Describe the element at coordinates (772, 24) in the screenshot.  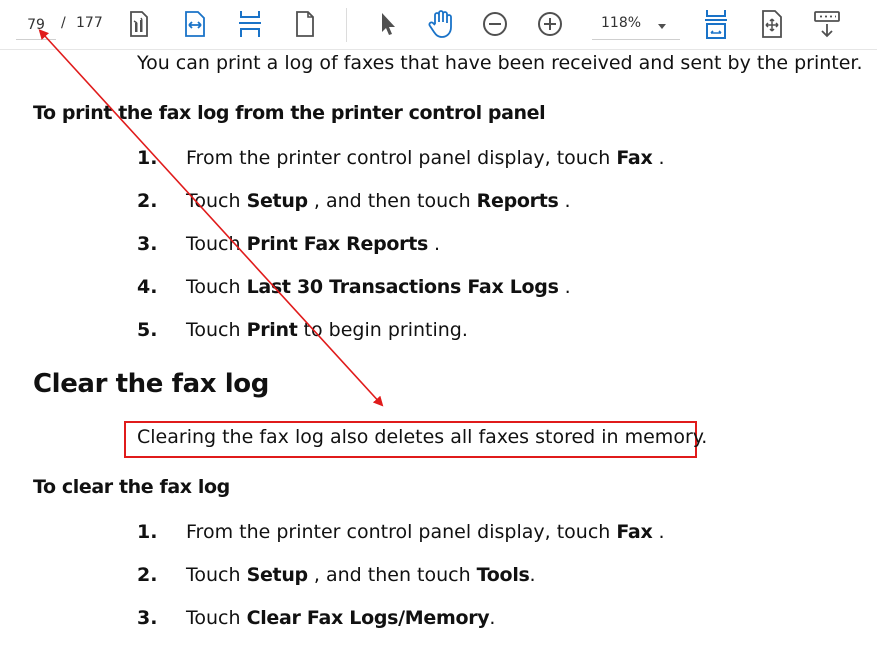
I see `rotate-view-icon` at that location.